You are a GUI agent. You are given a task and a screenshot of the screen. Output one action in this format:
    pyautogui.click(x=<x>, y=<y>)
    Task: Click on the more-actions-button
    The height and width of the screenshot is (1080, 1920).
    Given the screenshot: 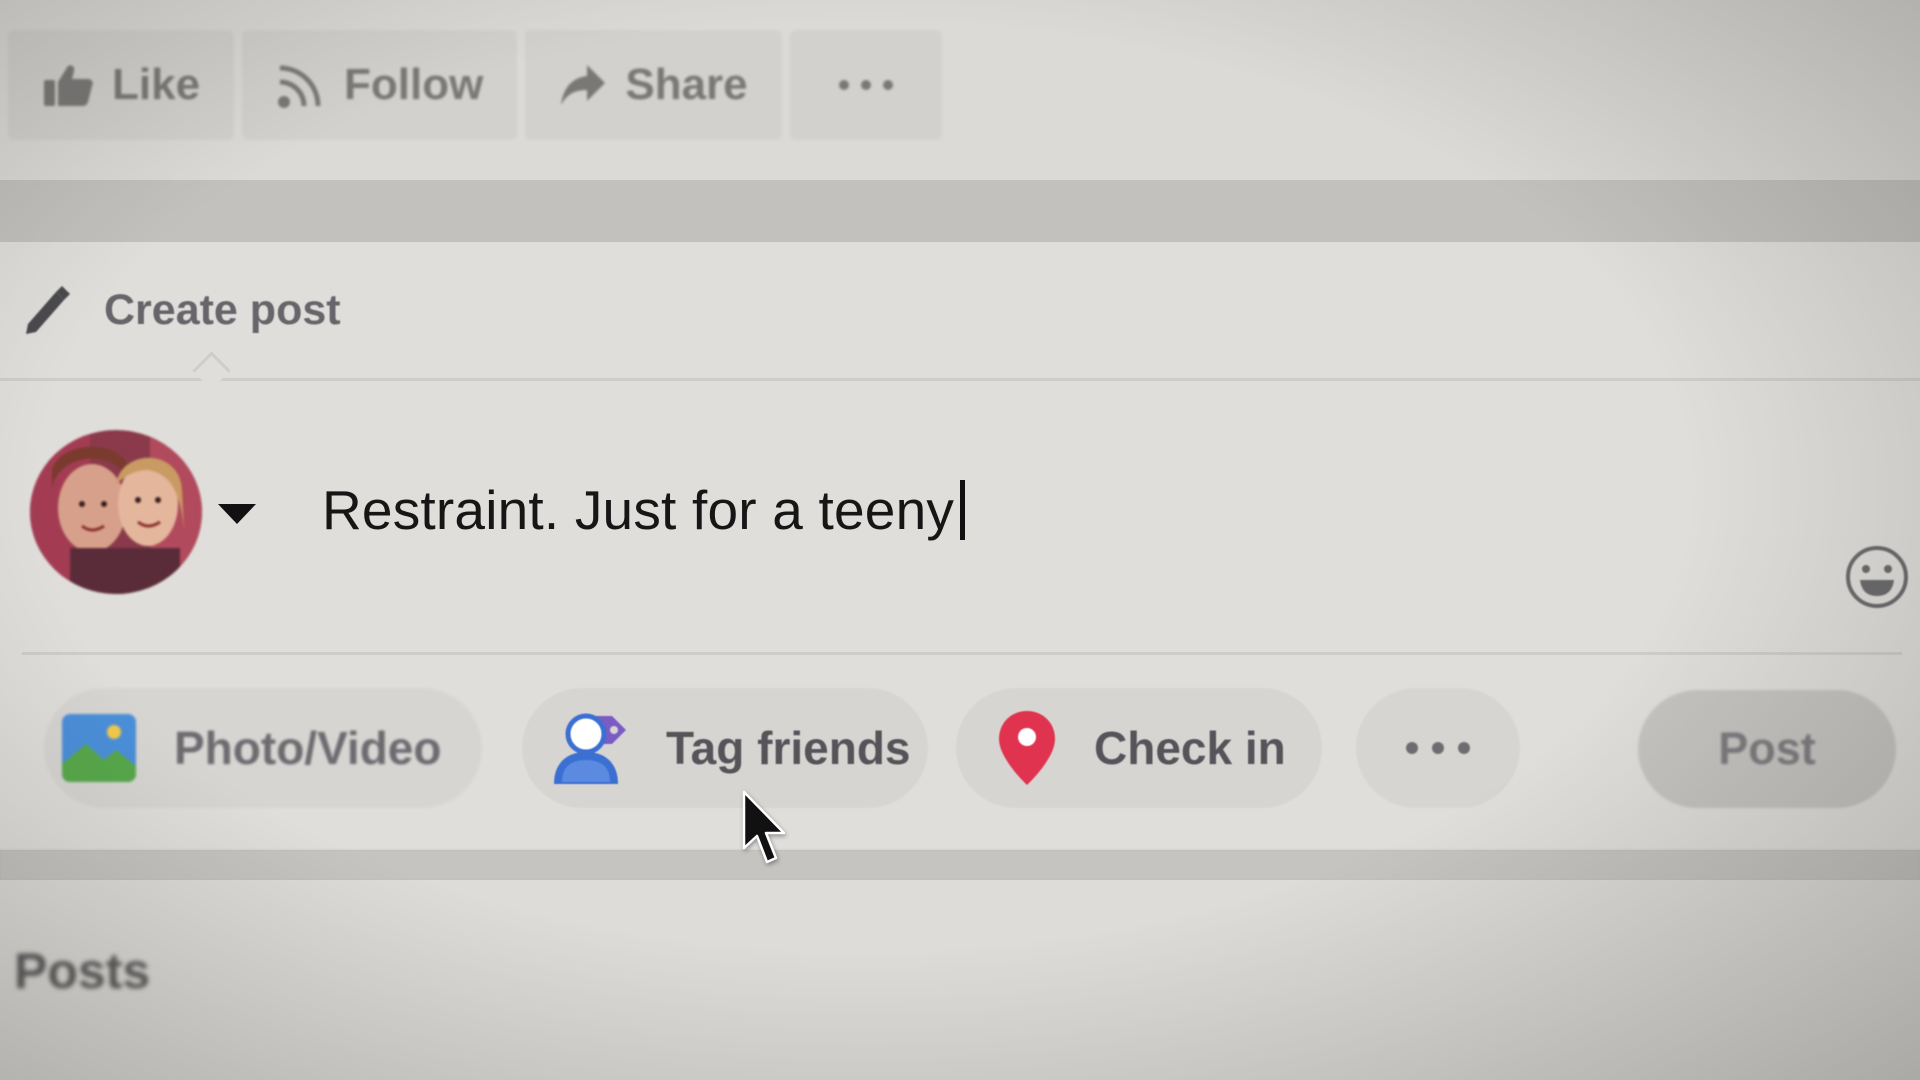 What is the action you would take?
    pyautogui.click(x=865, y=85)
    